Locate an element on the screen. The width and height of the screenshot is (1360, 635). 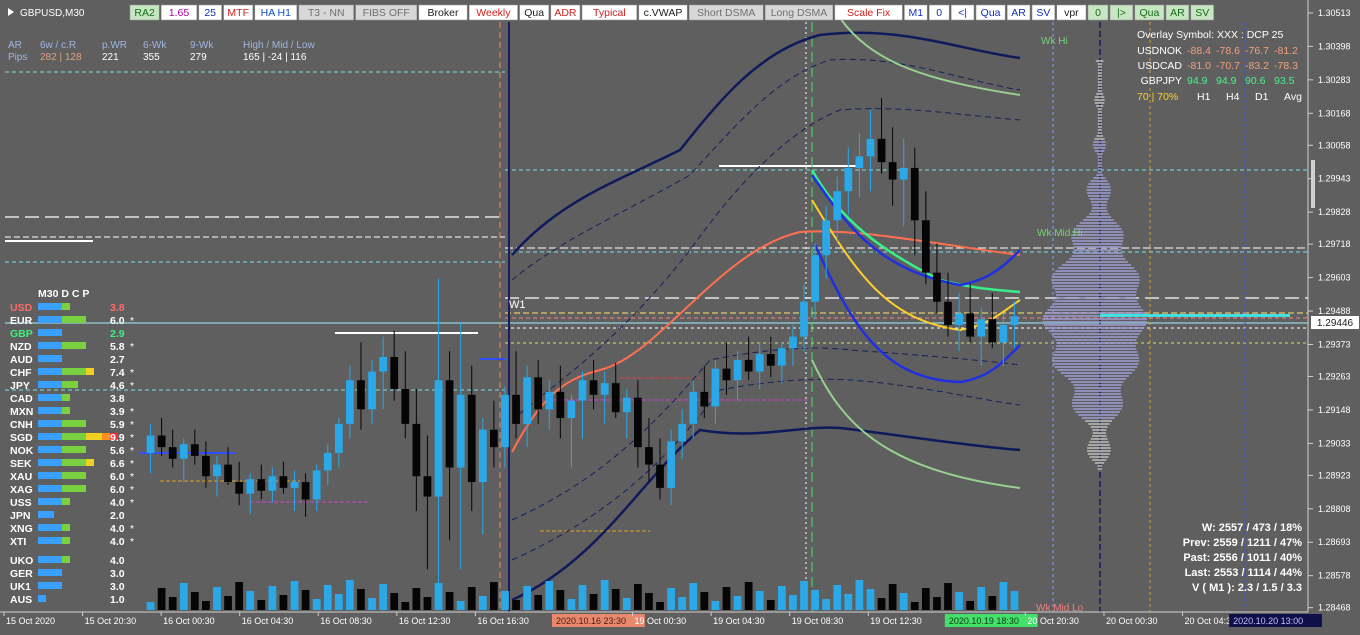
toolbar-button-label: c.VWAP is located at coordinates (663, 13).